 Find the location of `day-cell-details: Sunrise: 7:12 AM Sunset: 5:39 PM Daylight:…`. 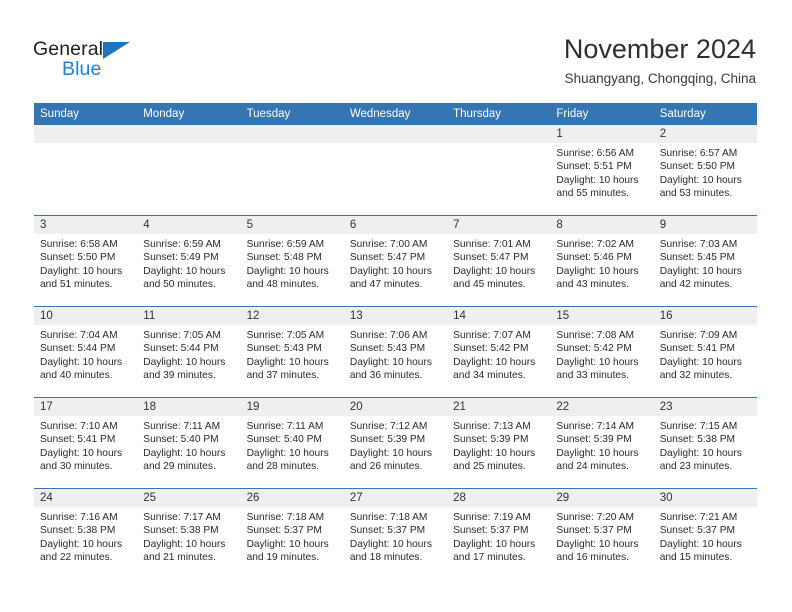

day-cell-details: Sunrise: 7:12 AM Sunset: 5:39 PM Daylight:… is located at coordinates (395, 445).